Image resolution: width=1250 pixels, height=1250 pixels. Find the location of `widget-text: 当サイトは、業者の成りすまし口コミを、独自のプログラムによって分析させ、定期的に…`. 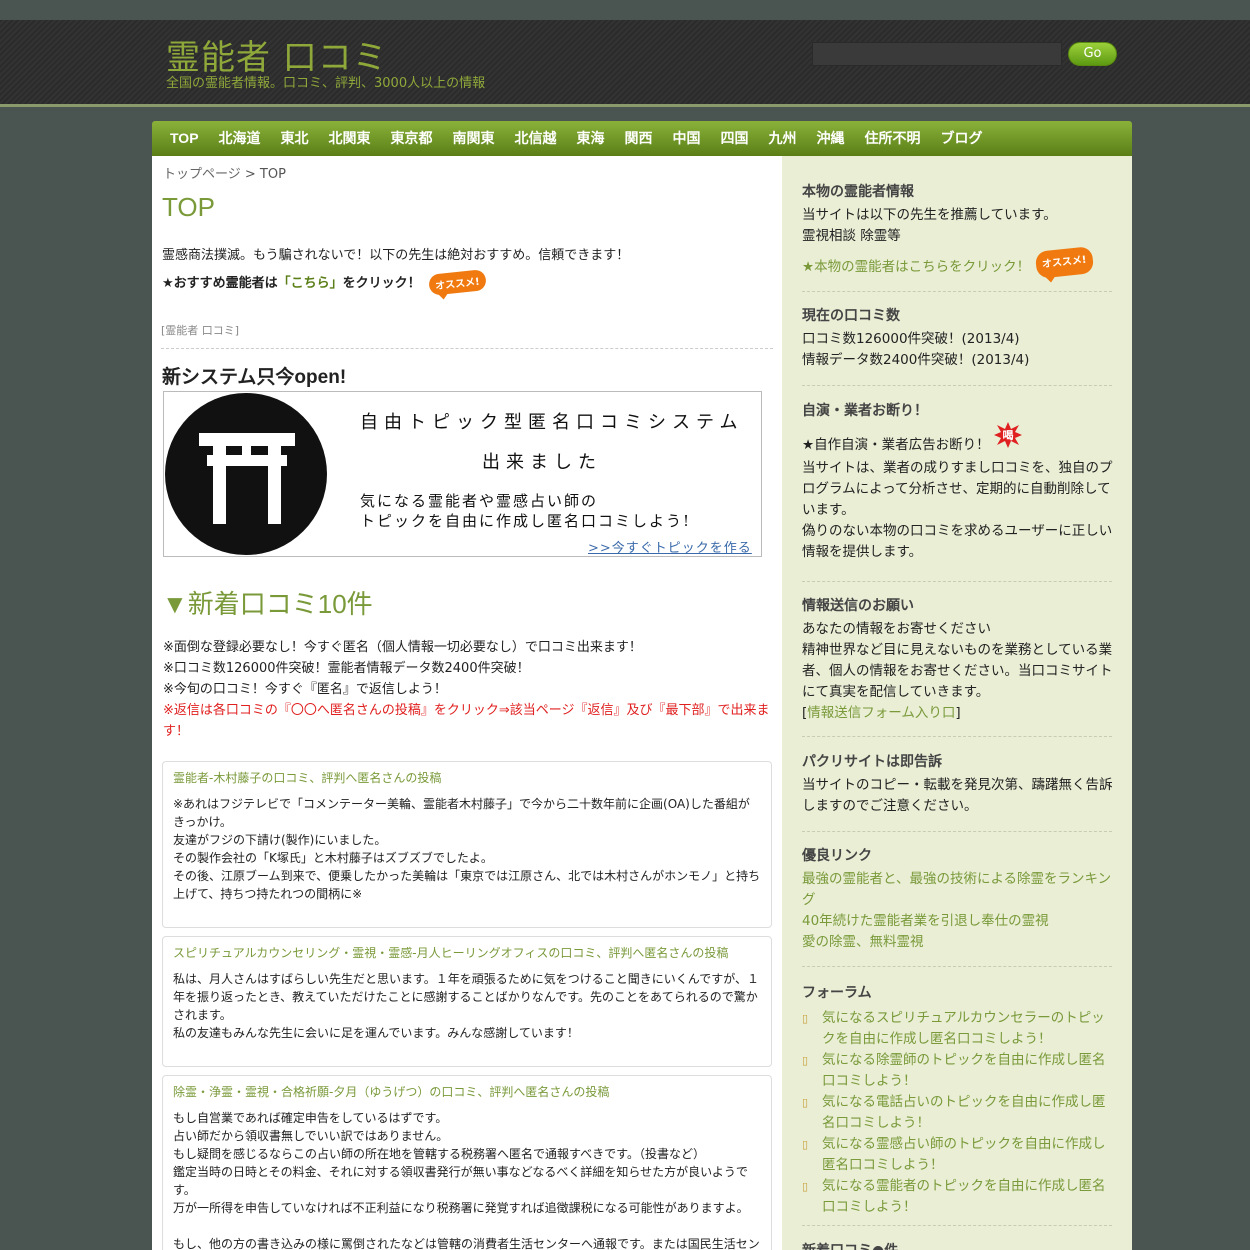

widget-text: 当サイトは、業者の成りすまし口コミを、独自のプログラムによって分析させ、定期的に… is located at coordinates (957, 510).